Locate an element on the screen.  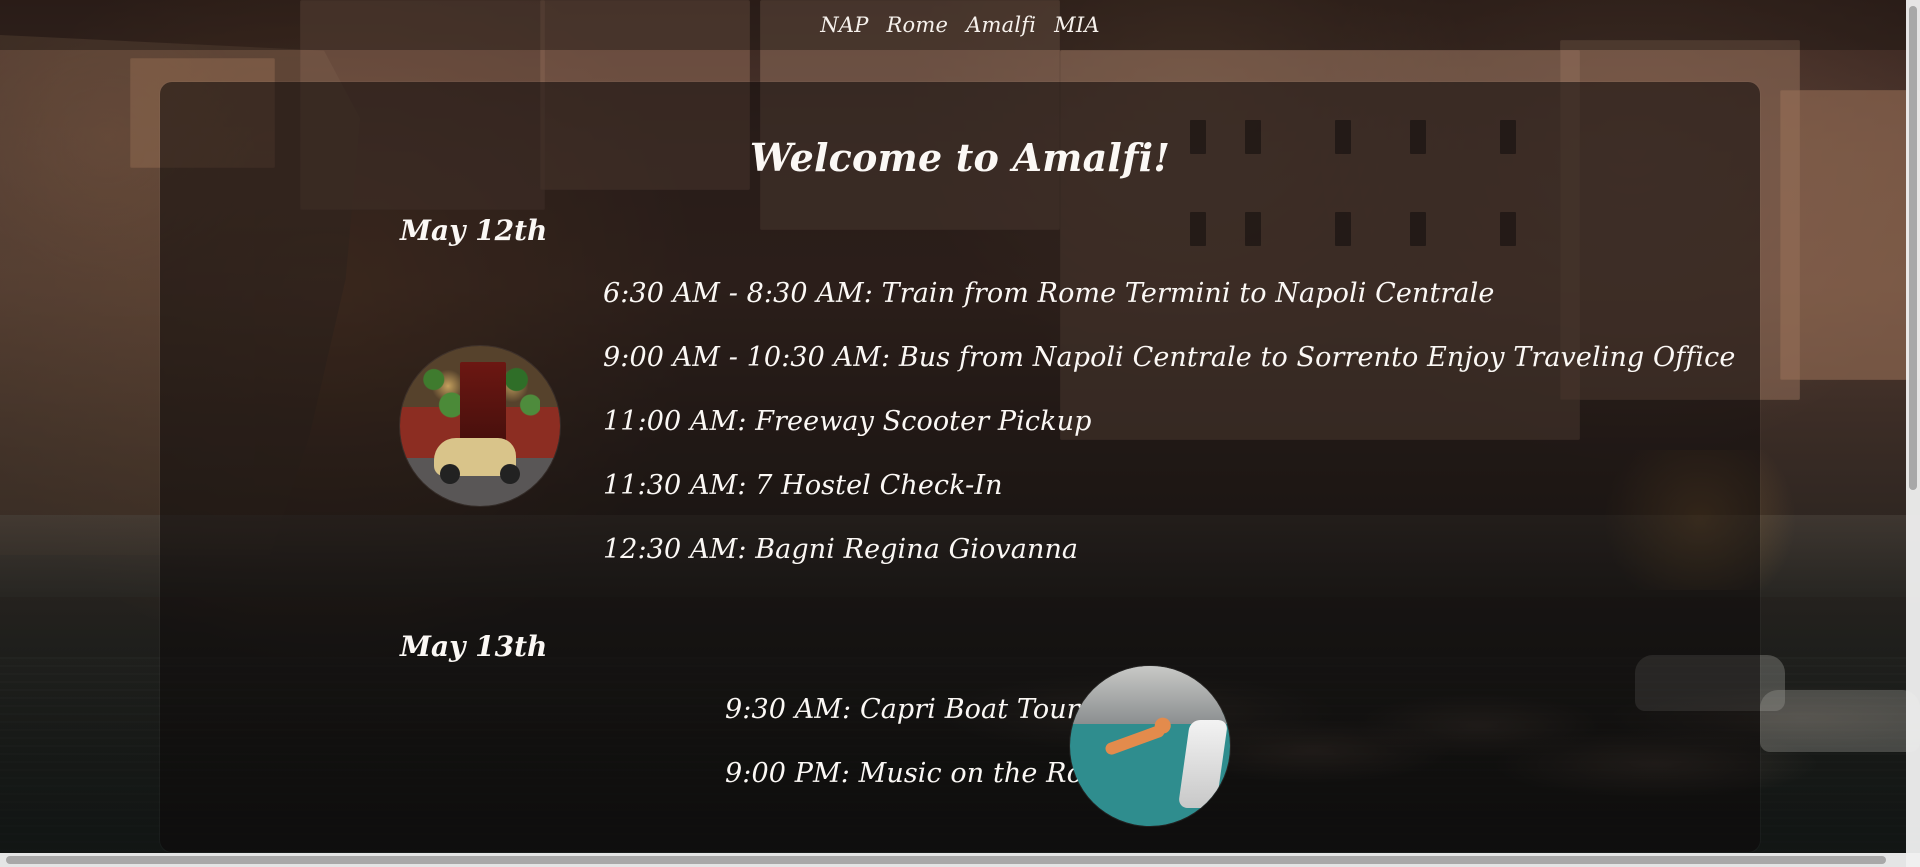
day-label-may-13: May 13th is located at coordinates (474, 646).